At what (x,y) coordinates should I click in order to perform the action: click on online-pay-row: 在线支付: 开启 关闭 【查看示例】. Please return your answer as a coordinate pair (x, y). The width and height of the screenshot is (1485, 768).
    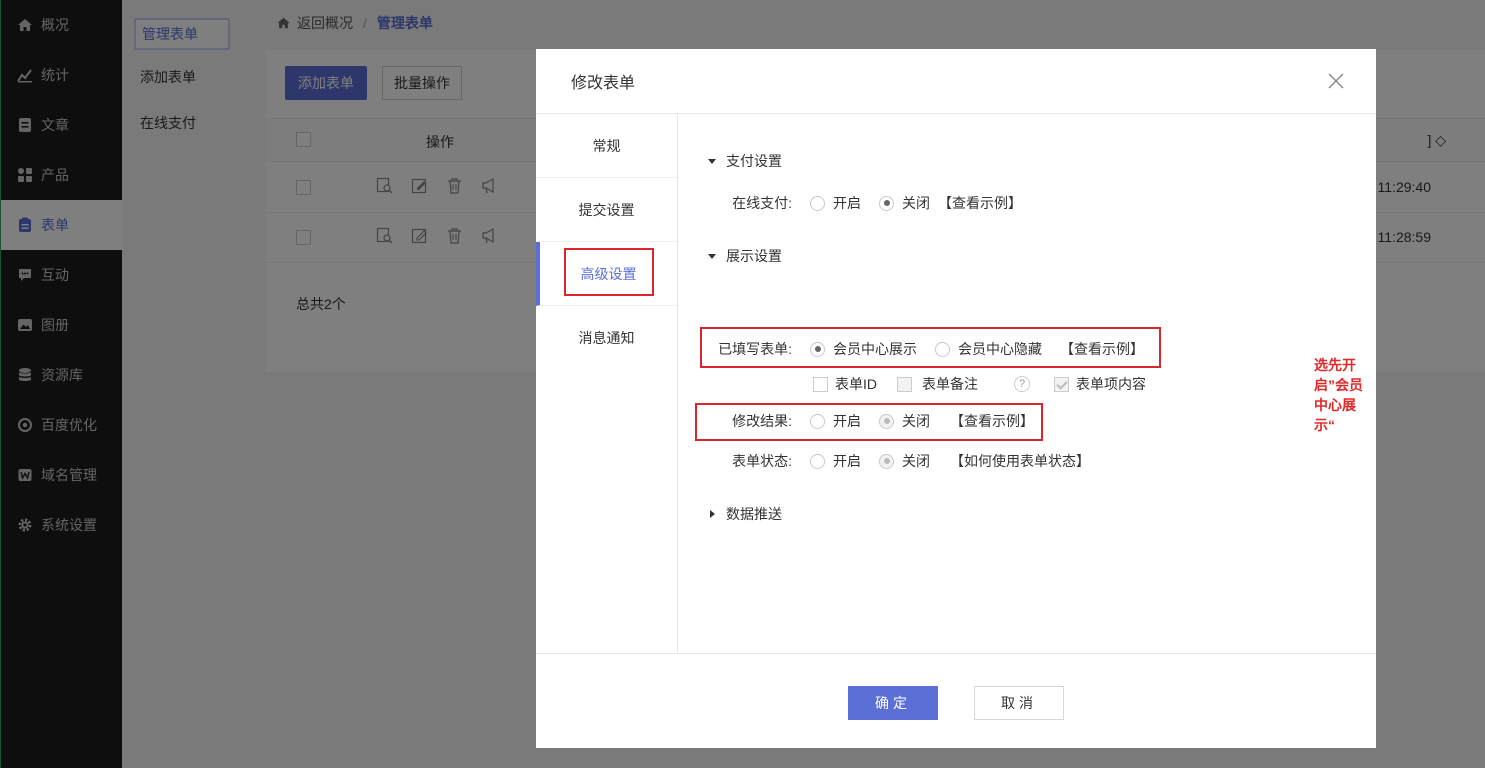
    Looking at the image, I should click on (850, 203).